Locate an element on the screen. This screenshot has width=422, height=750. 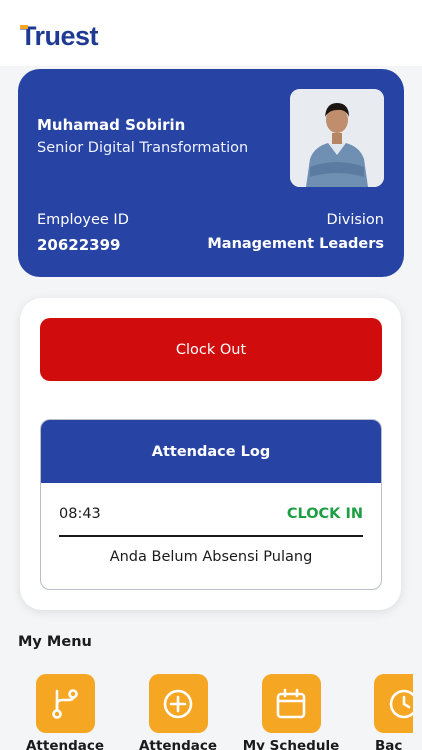
log-divider is located at coordinates (211, 536).